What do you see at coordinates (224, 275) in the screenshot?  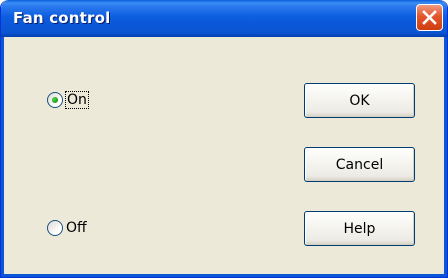 I see `window-frame-bottom` at bounding box center [224, 275].